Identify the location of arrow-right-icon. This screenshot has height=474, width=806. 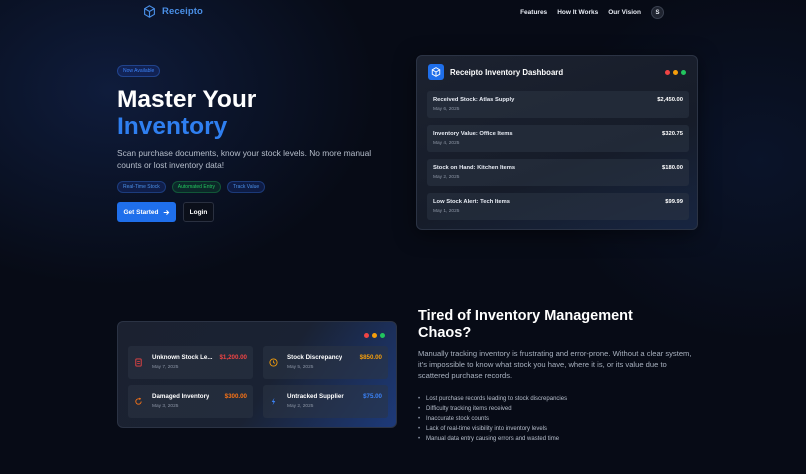
(166, 212).